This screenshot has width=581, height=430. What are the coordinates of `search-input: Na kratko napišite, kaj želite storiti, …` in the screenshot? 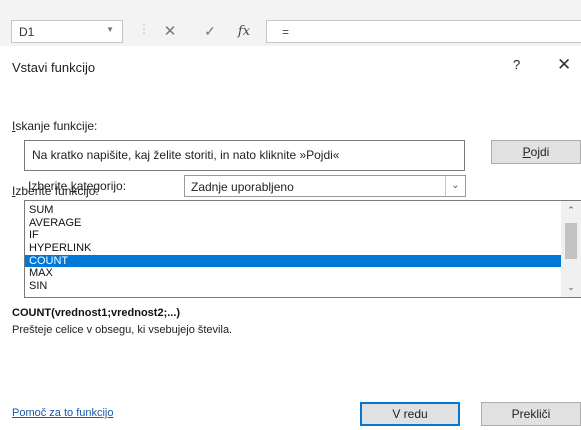 It's located at (244, 155).